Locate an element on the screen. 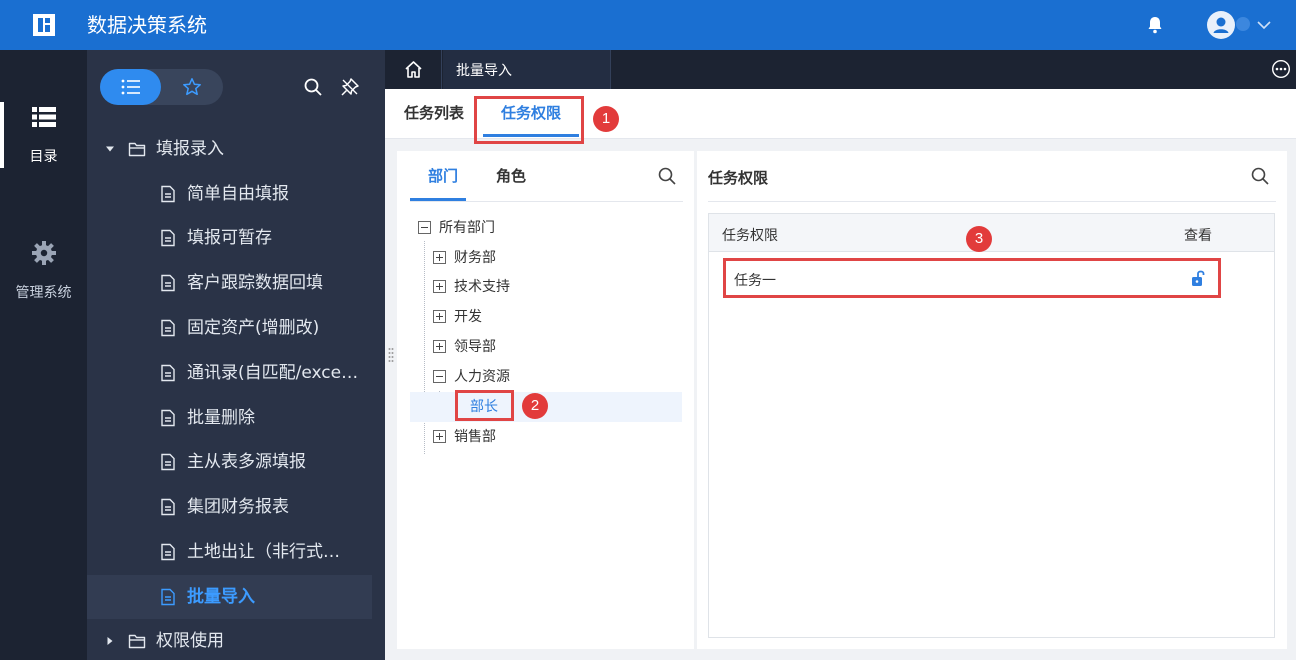 The height and width of the screenshot is (660, 1296). nav-folder-label: 权限使用 is located at coordinates (190, 641).